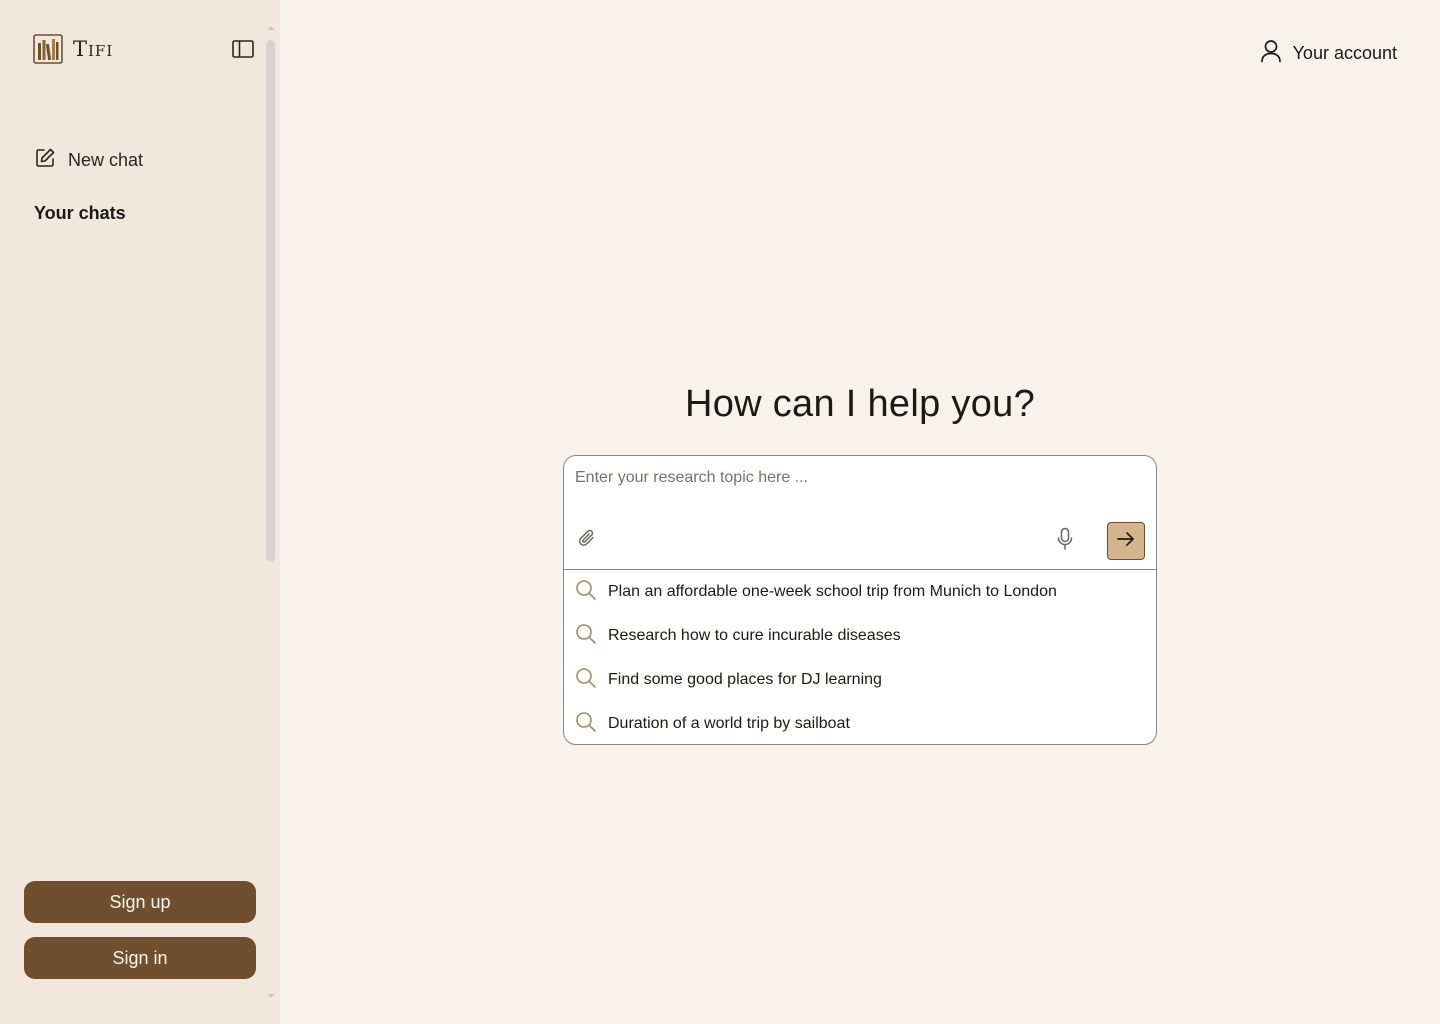  What do you see at coordinates (745, 679) in the screenshot?
I see `suggestion-label: Find some good places for DJ learning` at bounding box center [745, 679].